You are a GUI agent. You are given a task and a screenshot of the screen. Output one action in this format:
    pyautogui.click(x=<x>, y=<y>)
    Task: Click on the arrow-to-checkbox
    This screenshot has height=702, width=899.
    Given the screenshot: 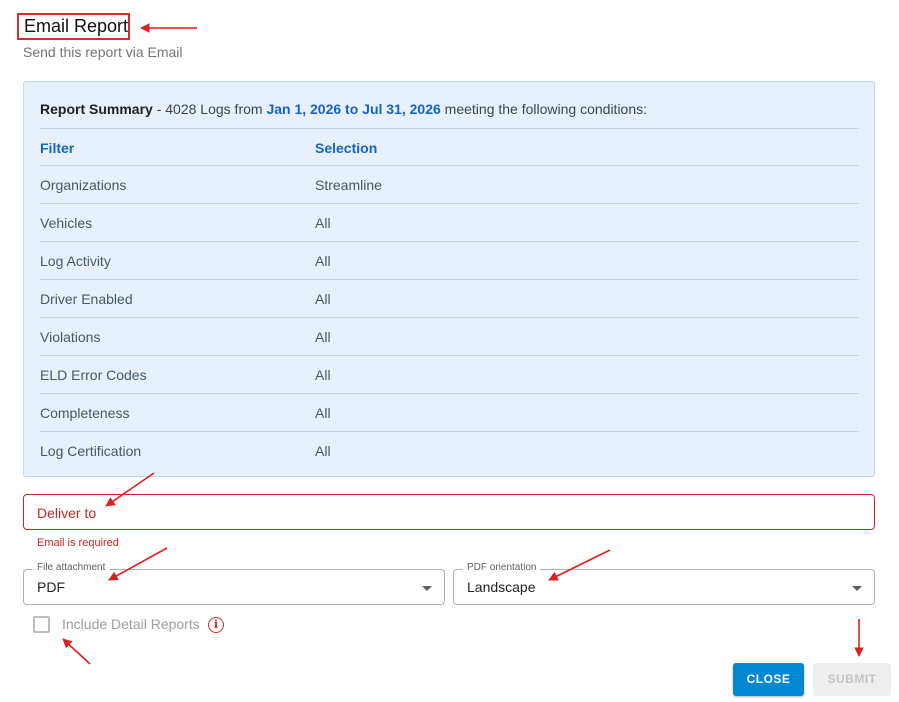 What is the action you would take?
    pyautogui.click(x=76, y=651)
    